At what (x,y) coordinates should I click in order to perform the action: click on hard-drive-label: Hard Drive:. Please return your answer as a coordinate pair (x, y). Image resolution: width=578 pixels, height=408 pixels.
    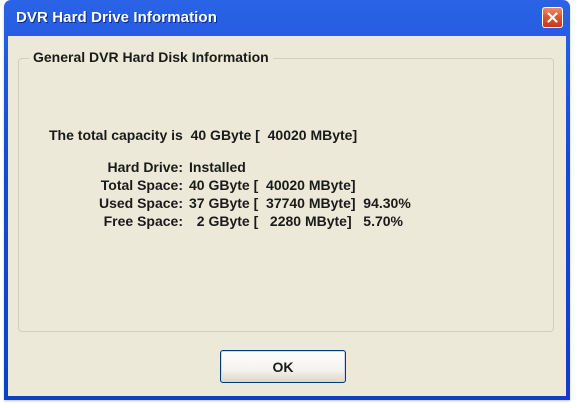
    Looking at the image, I should click on (145, 167).